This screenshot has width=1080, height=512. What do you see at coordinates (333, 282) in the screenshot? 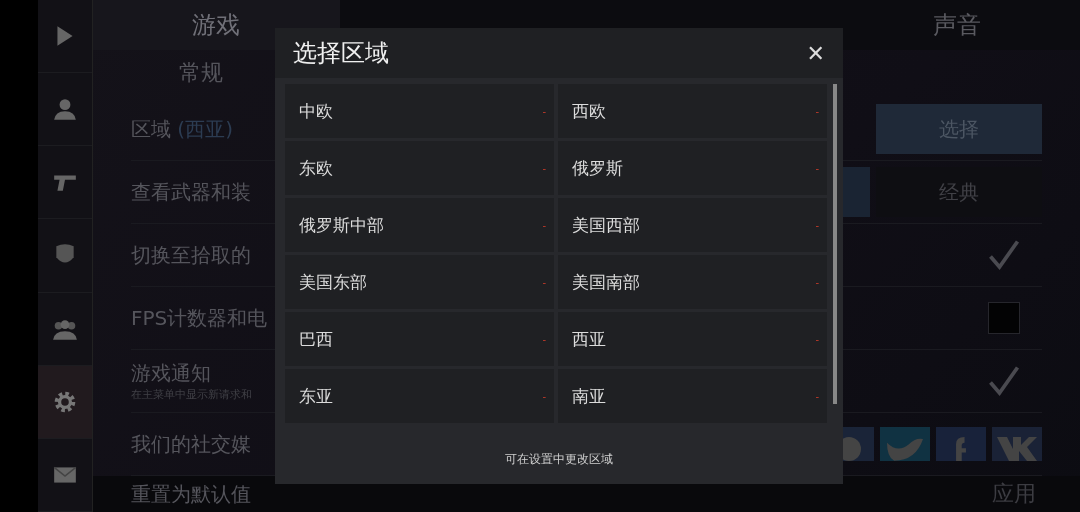
I see `region-name: 美国东部` at bounding box center [333, 282].